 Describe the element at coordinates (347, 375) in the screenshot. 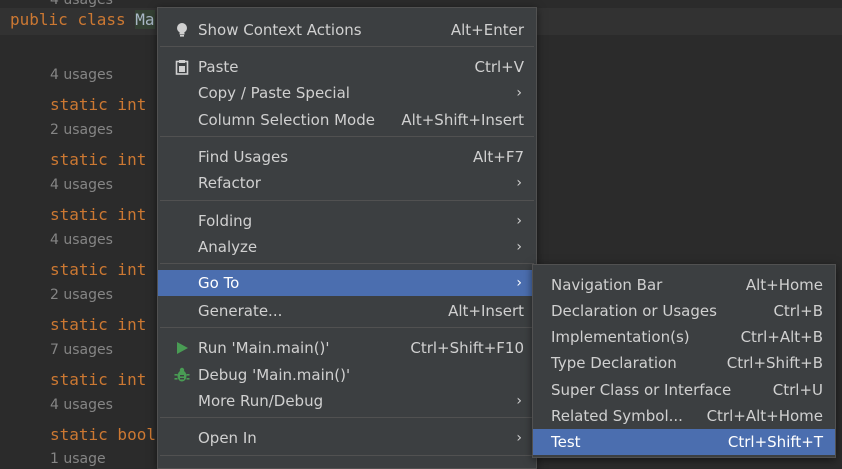

I see `menu-item-debug-main: Debug 'Main.main()'` at that location.